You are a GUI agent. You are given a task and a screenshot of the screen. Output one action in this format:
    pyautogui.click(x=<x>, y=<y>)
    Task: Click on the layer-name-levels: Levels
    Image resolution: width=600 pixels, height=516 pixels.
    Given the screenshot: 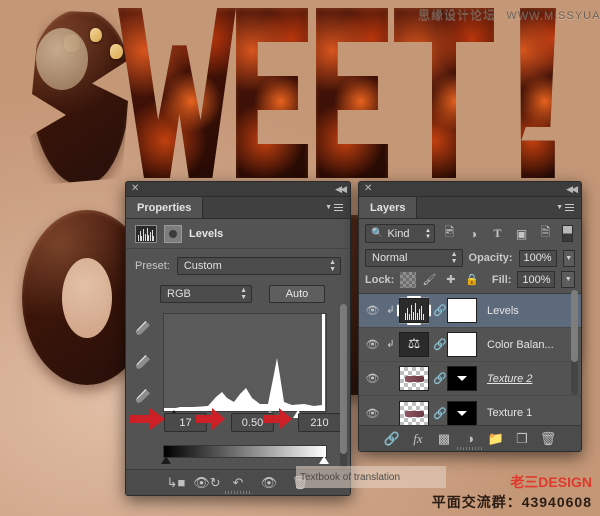 What is the action you would take?
    pyautogui.click(x=503, y=311)
    